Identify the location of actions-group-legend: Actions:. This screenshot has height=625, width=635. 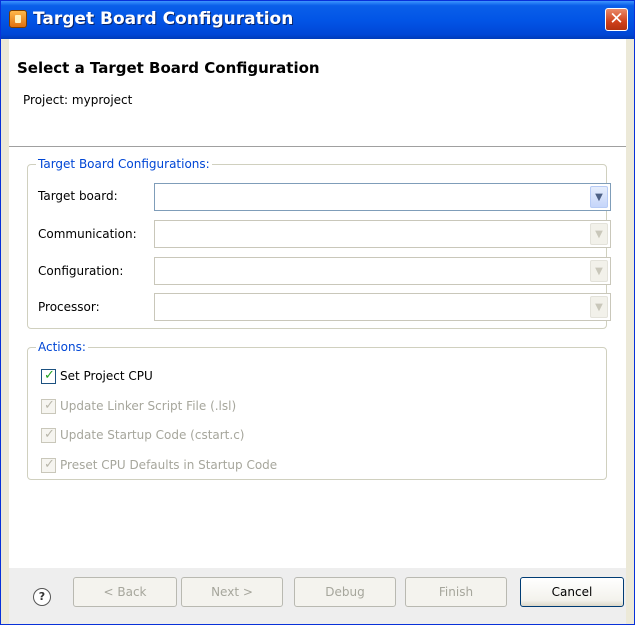
(62, 347).